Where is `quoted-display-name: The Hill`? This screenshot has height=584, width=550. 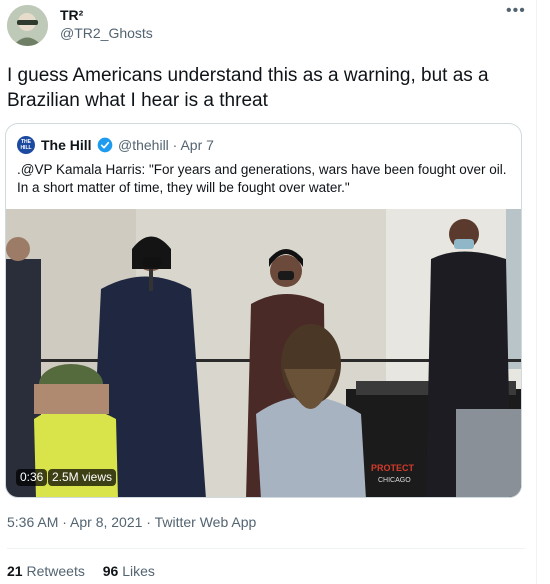
quoted-display-name: The Hill is located at coordinates (66, 145).